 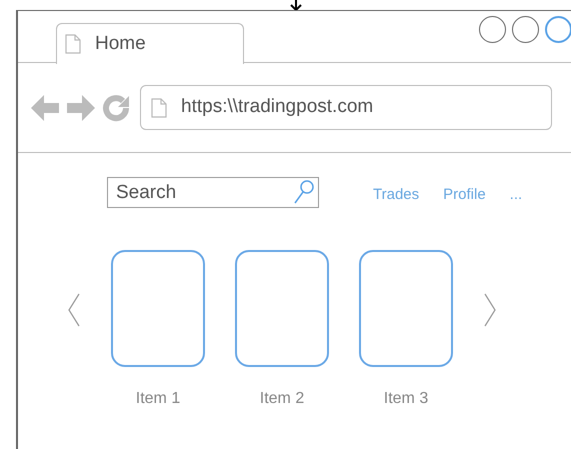 I want to click on chevron-right-icon, so click(x=490, y=310).